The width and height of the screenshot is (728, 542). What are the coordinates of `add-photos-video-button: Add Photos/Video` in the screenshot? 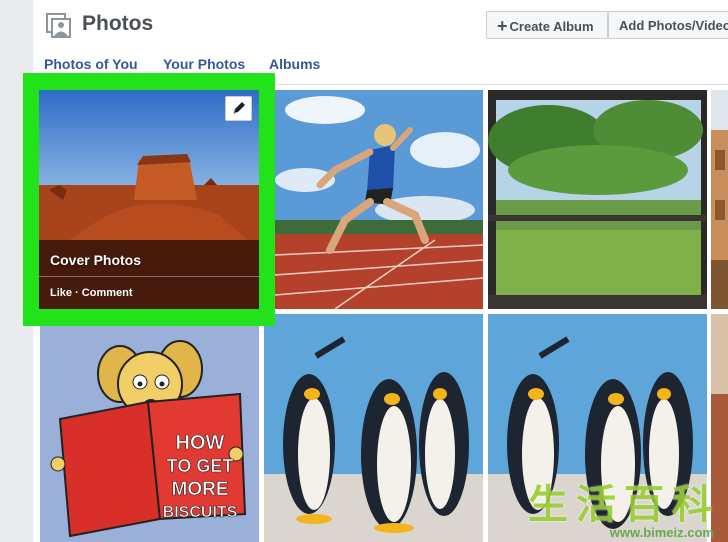 It's located at (668, 25).